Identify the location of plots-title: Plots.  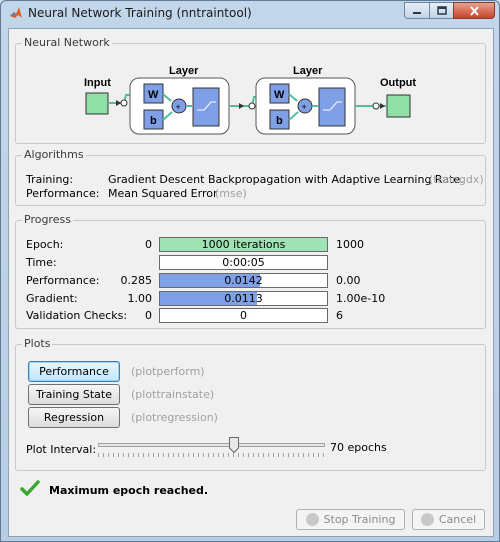
(37, 343).